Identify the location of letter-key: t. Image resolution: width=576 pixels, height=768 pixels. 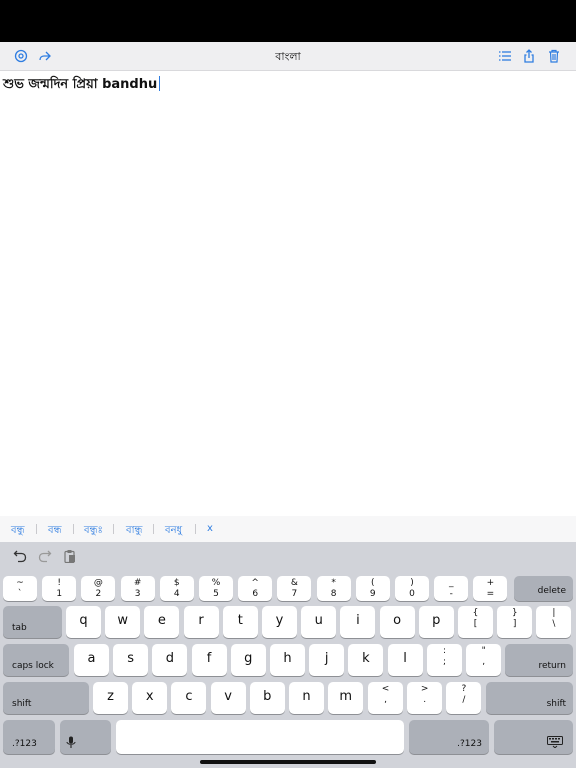
(240, 622).